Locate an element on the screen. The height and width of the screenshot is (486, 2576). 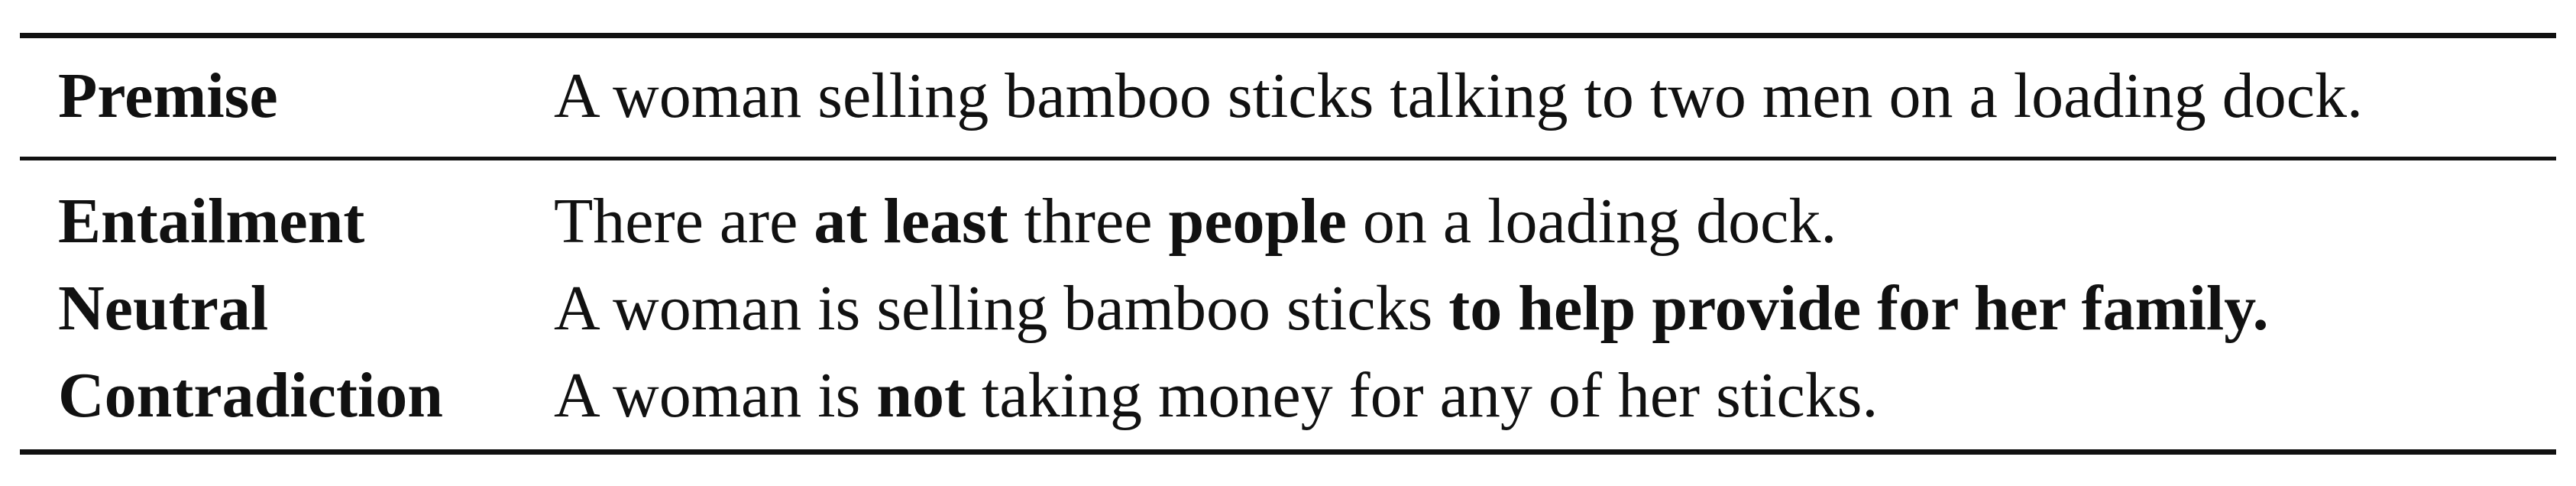
bottom-rule is located at coordinates (1288, 452).